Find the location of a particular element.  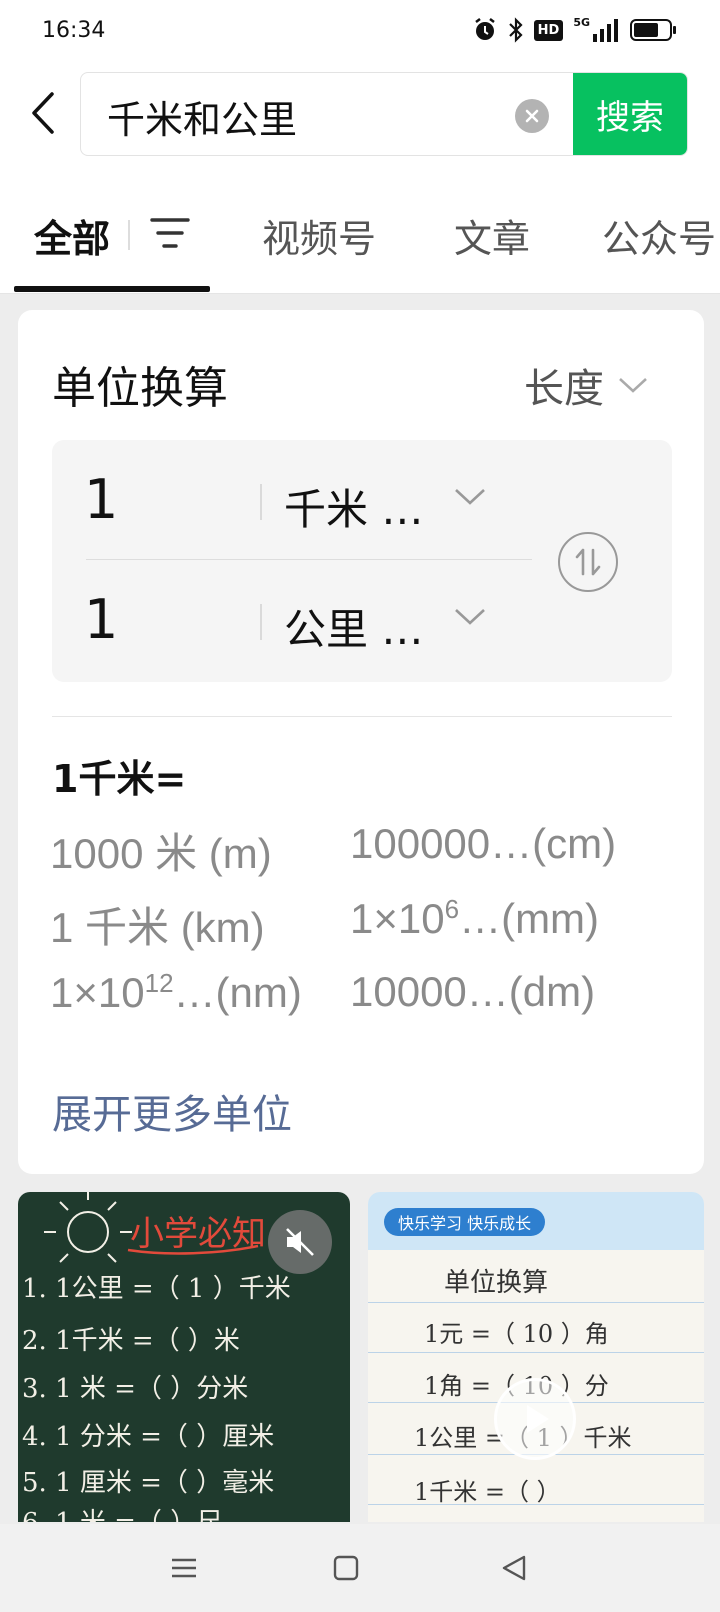

result-item: 1000 米 (m) is located at coordinates (161, 853).